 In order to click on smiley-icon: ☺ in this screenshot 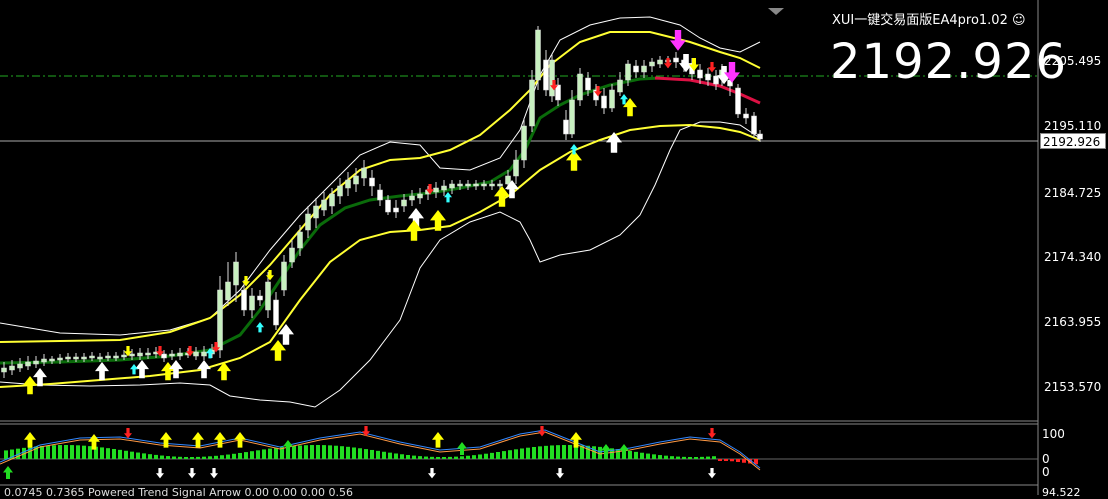, I will do `click(1018, 20)`.